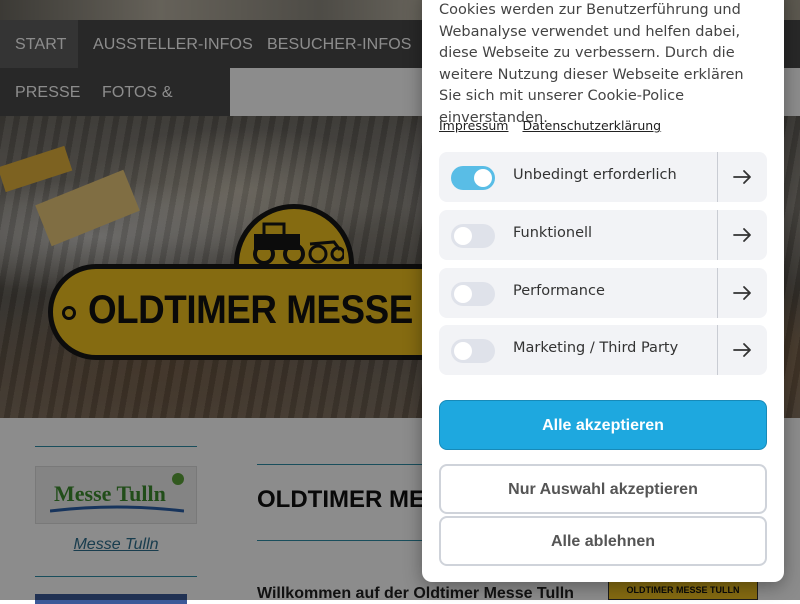 The height and width of the screenshot is (604, 800). I want to click on category-label: Funktionell, so click(553, 233).